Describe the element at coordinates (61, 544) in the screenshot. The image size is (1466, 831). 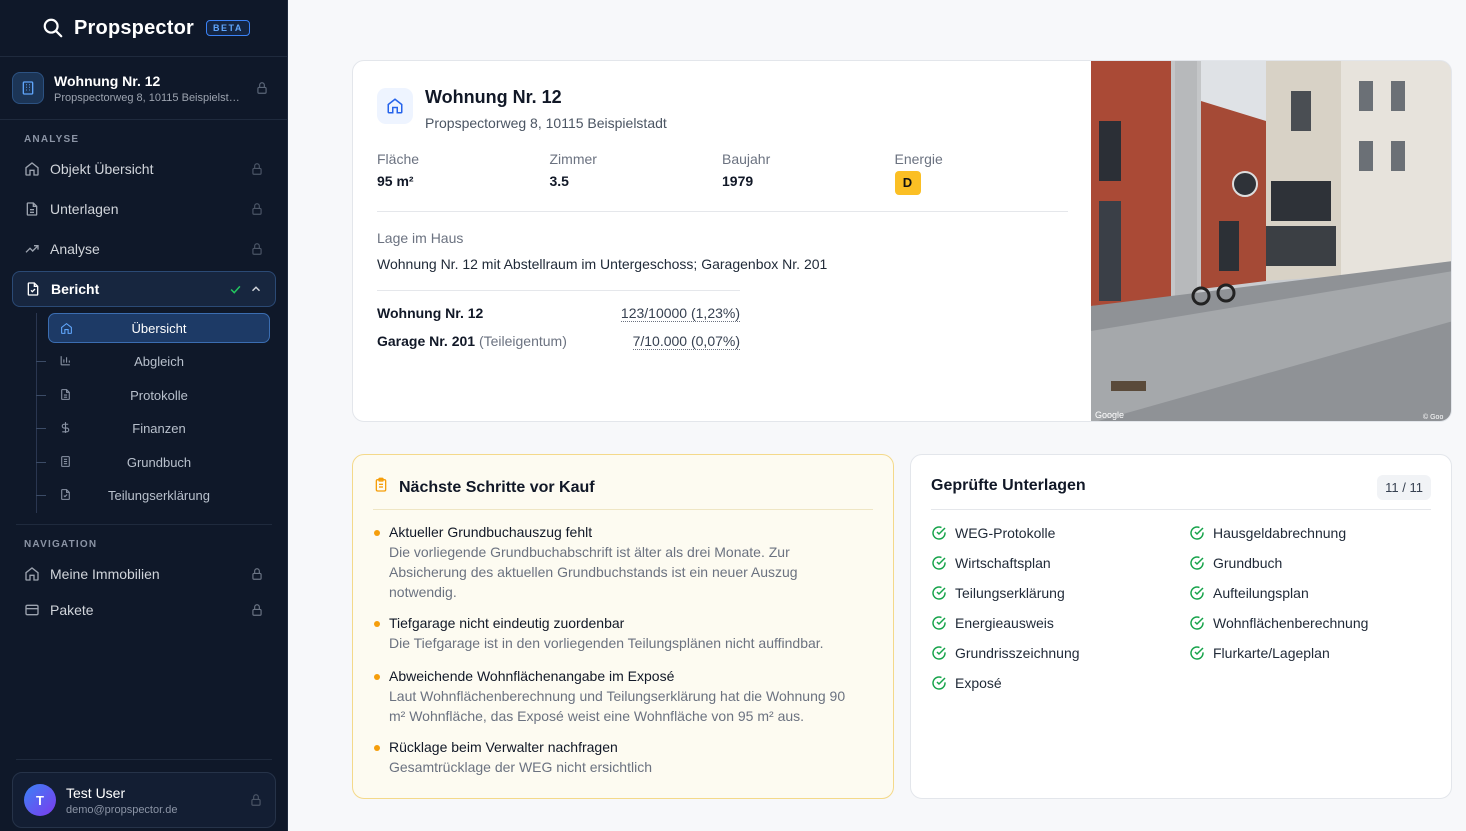
I see `section-label-navigation: NAVIGATION` at that location.